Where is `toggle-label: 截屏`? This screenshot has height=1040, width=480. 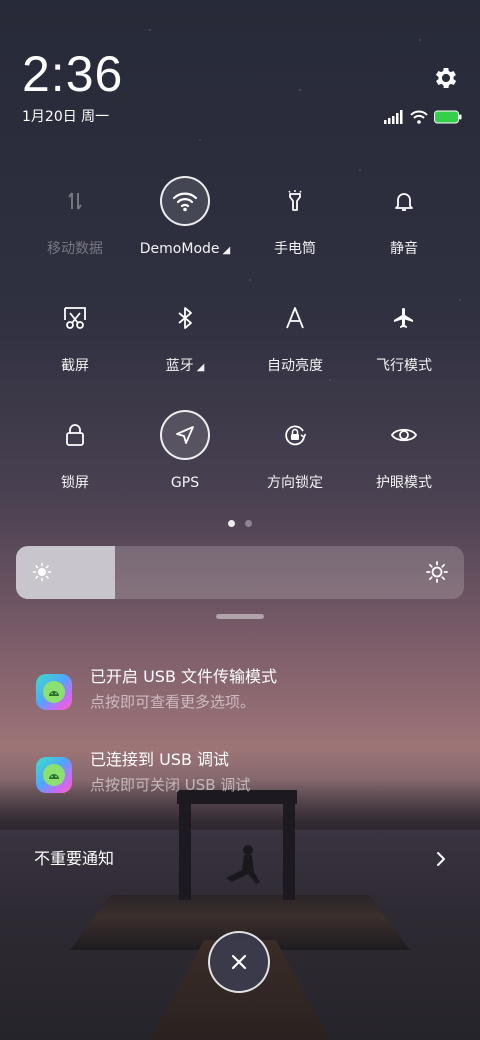
toggle-label: 截屏 is located at coordinates (75, 366).